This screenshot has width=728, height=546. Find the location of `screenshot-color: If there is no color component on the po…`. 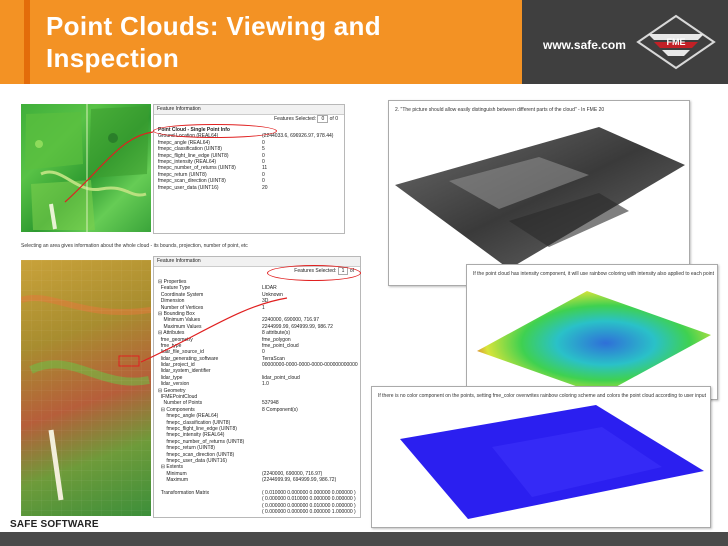

screenshot-color: If there is no color component on the po… is located at coordinates (541, 457).